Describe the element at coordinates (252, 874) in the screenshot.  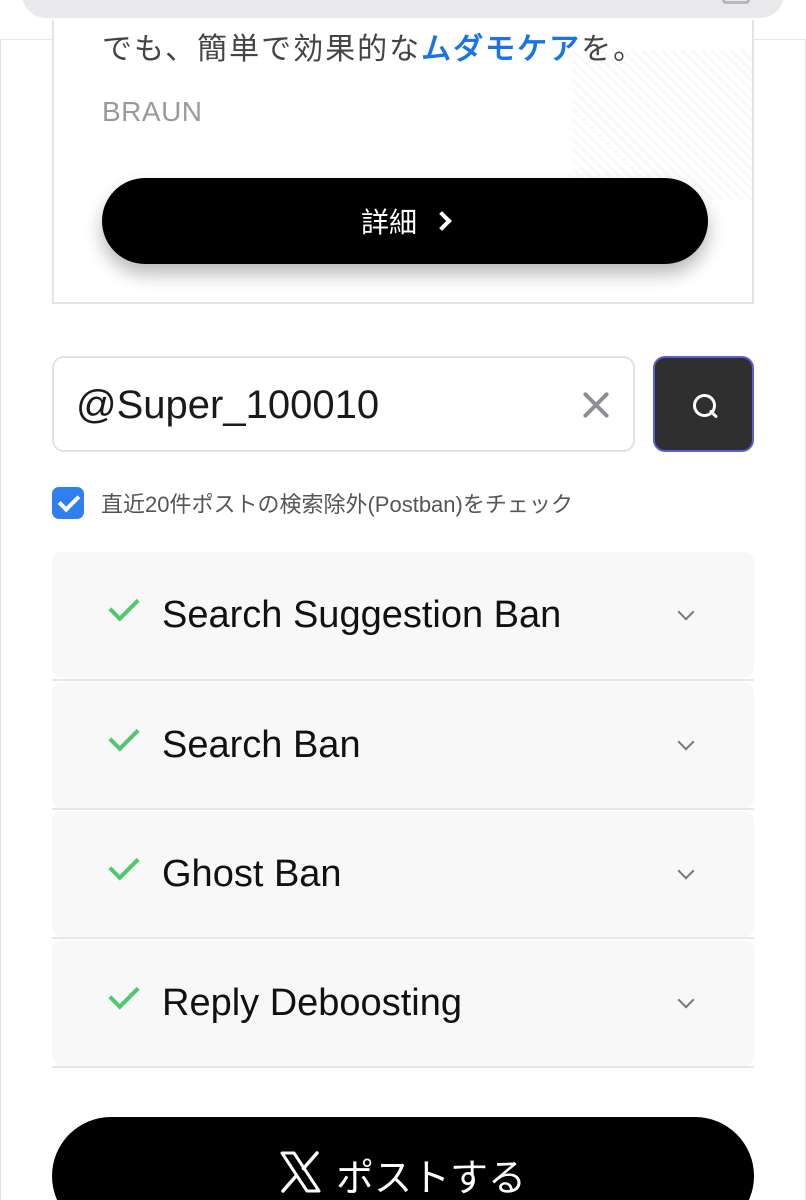
I see `result-label: Ghost Ban` at that location.